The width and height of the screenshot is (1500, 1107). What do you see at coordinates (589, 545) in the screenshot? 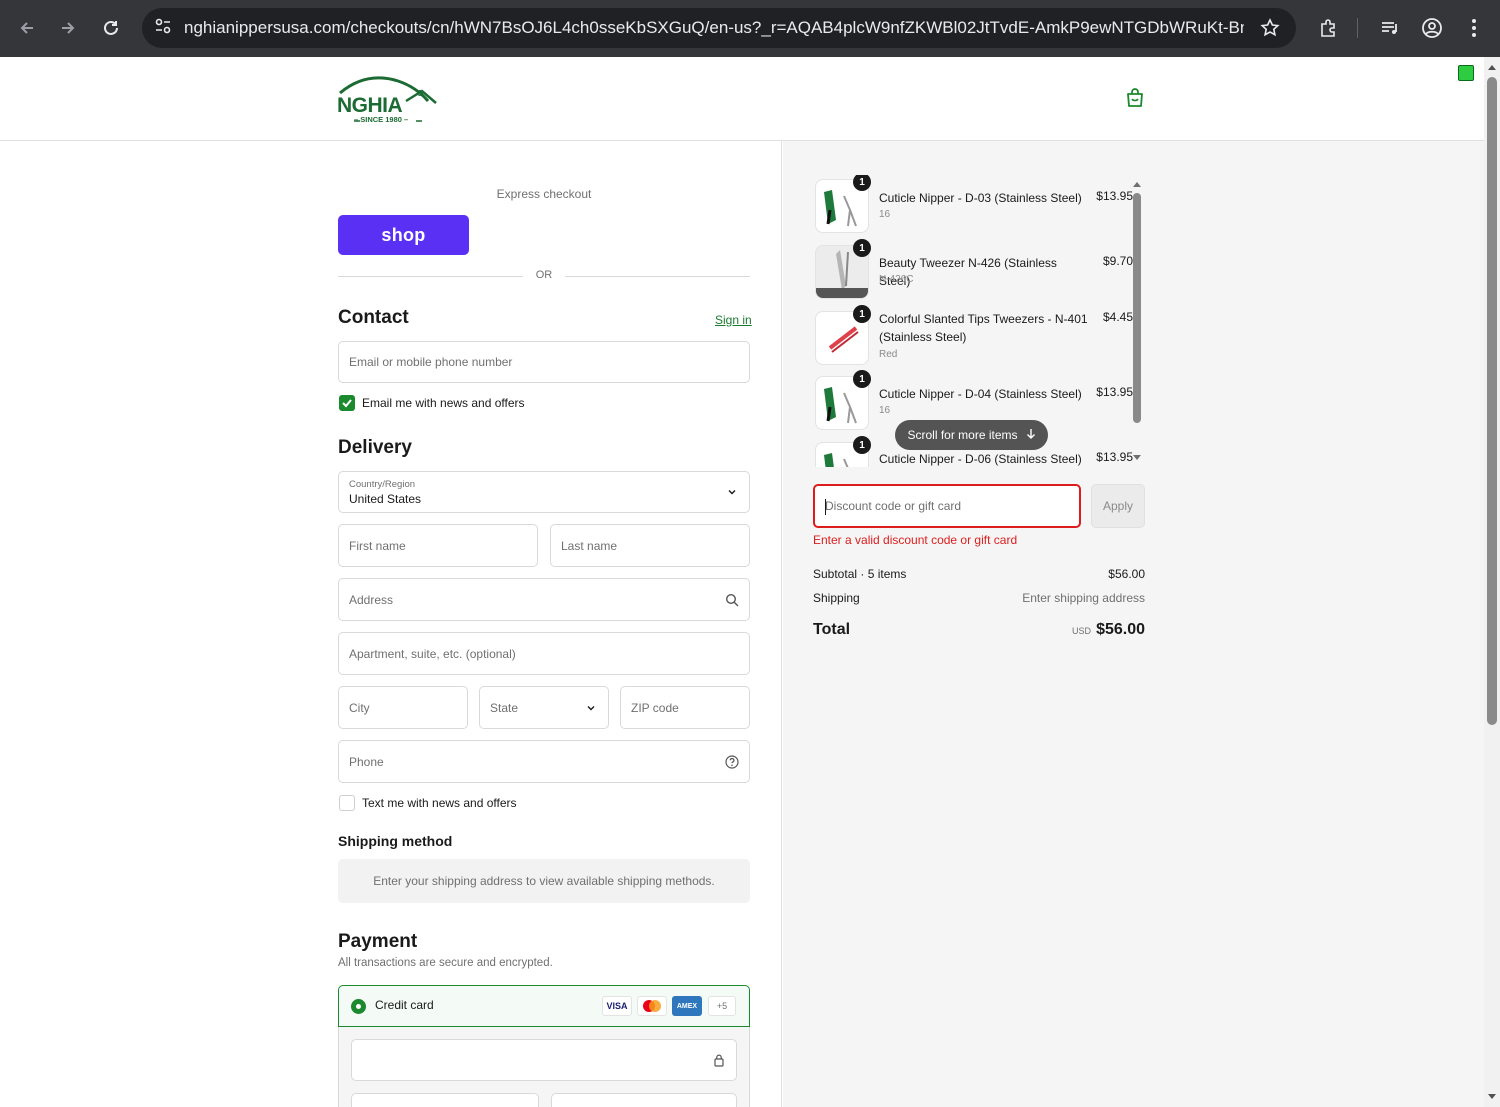
I see `last-name-placeholder: Last name` at bounding box center [589, 545].